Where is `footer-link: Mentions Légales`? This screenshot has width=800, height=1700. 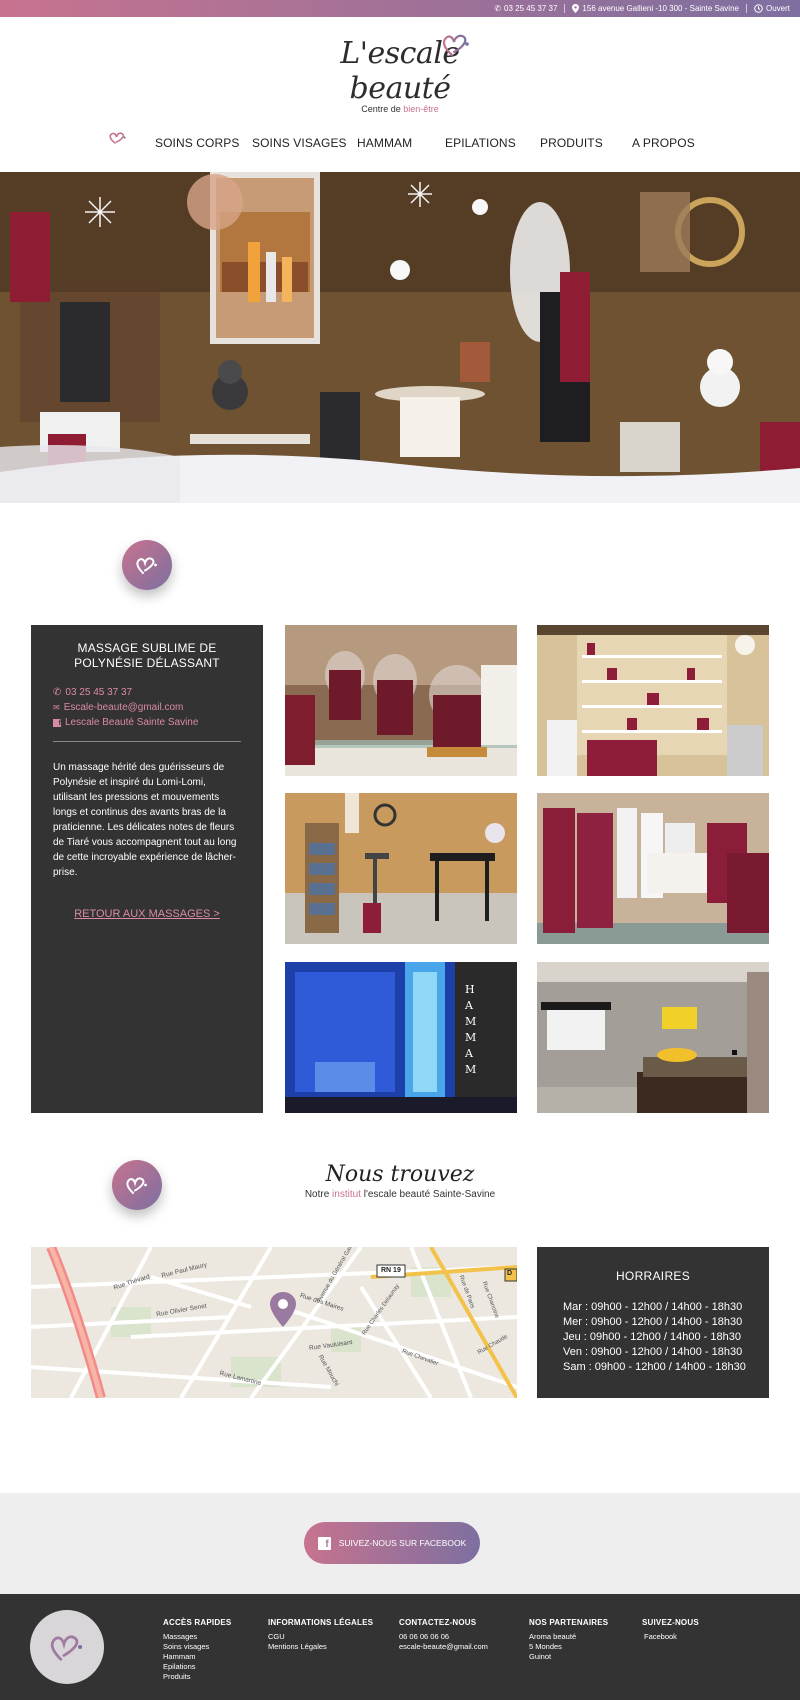
footer-link: Mentions Légales is located at coordinates (320, 1647).